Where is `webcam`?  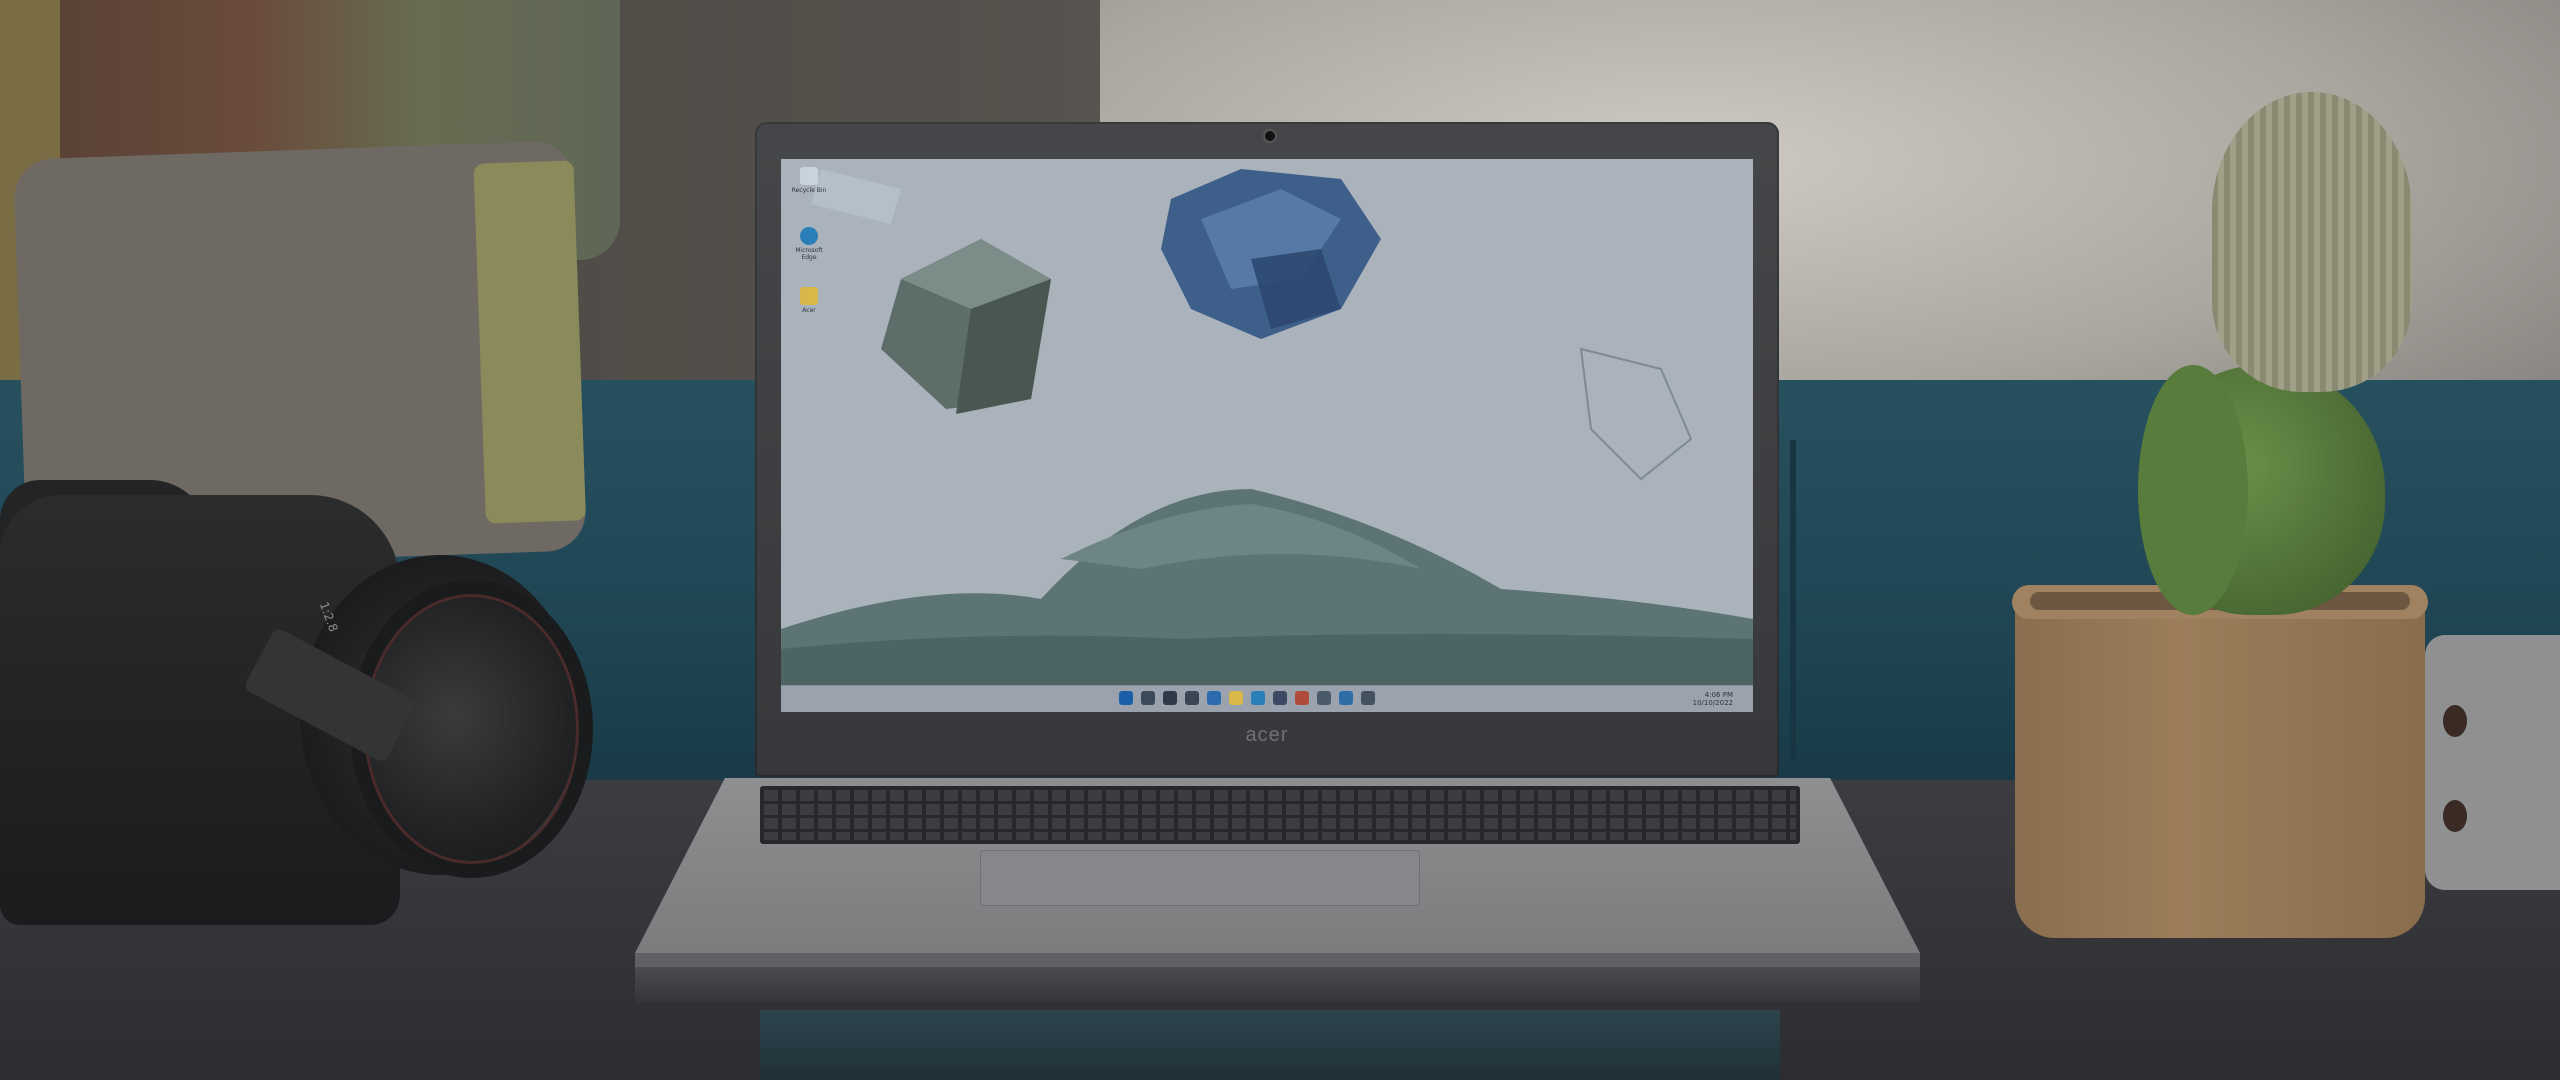
webcam is located at coordinates (1270, 136).